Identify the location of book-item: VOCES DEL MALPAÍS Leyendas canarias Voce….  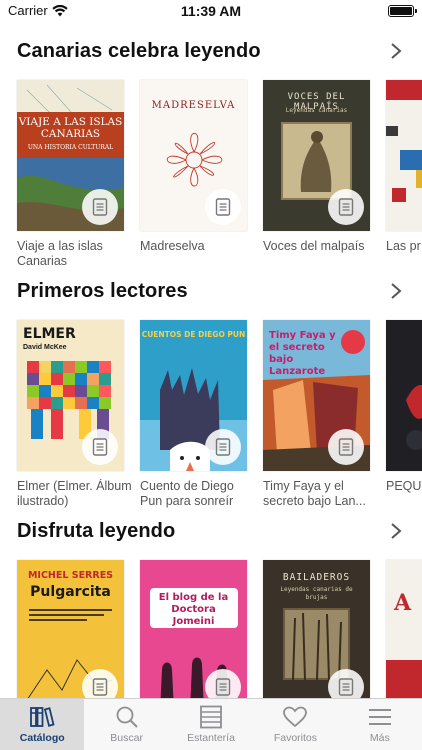
(316, 167).